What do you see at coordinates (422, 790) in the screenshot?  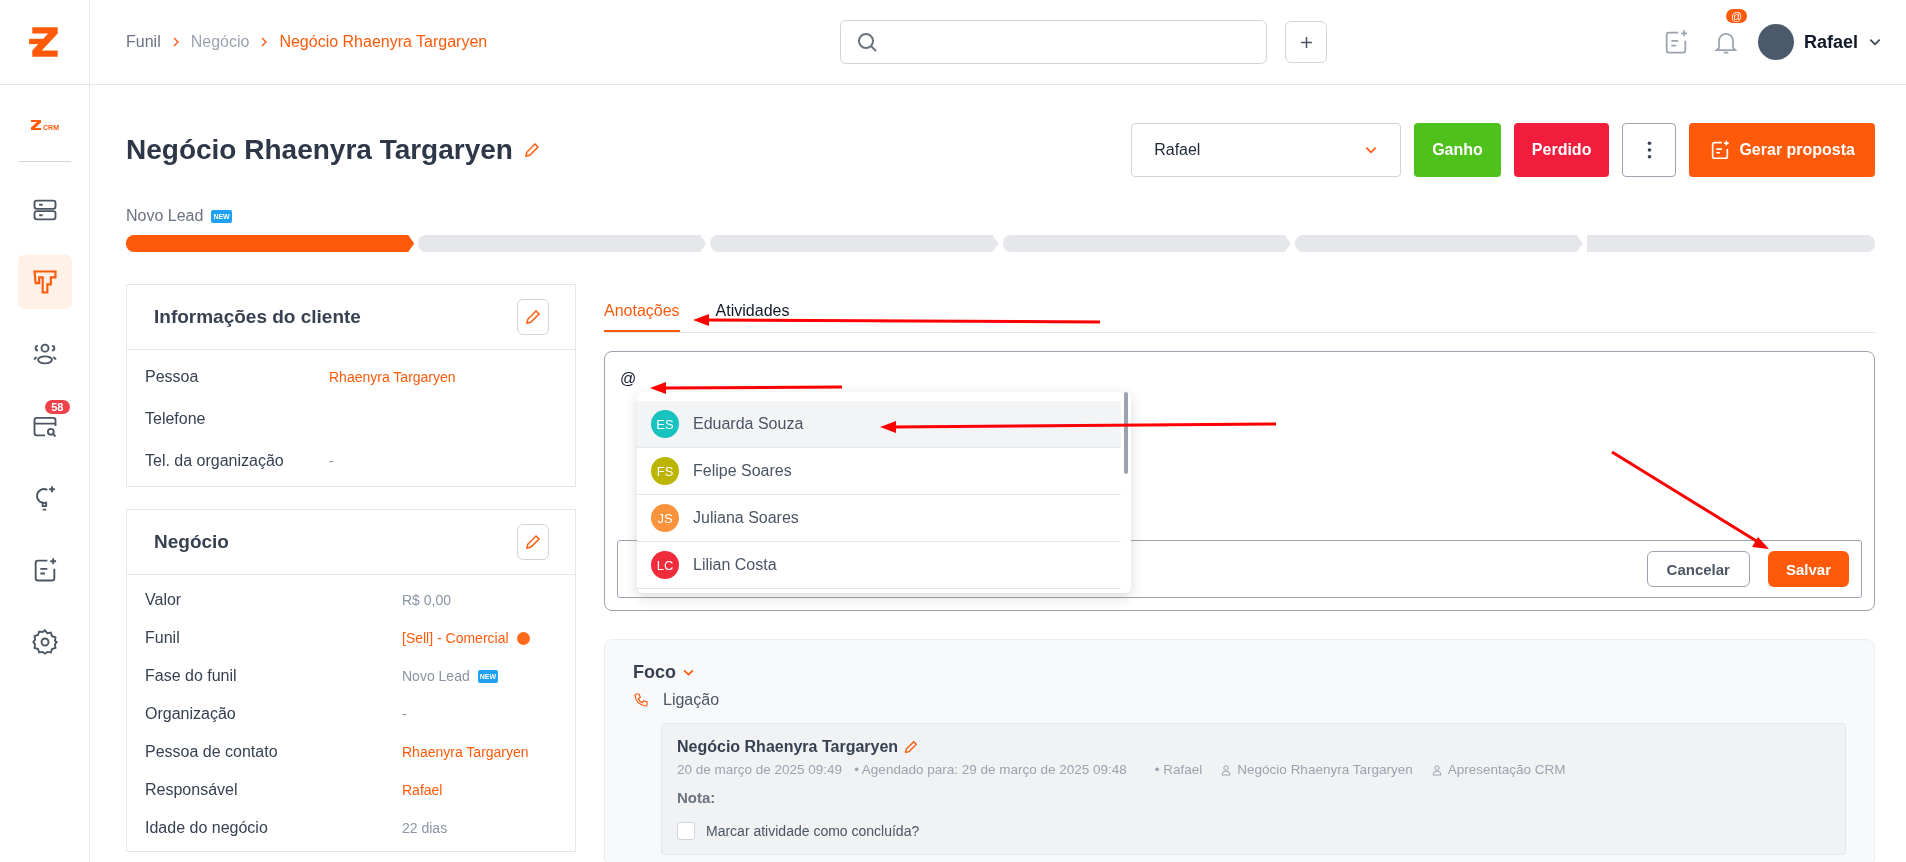 I see `field-link: Rafael` at bounding box center [422, 790].